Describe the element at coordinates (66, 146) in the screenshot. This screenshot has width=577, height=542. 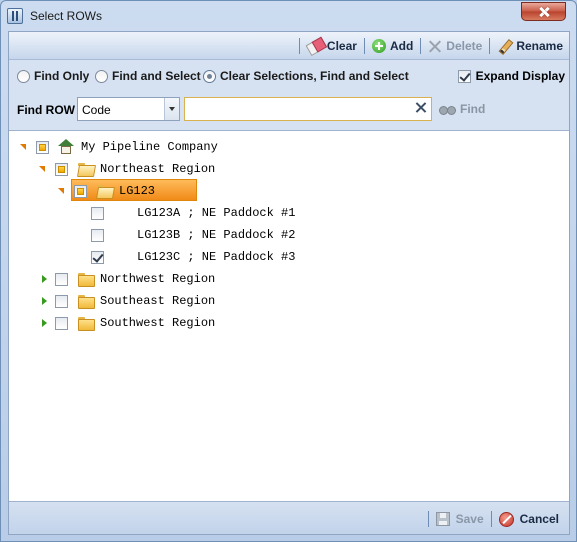
I see `home-icon` at that location.